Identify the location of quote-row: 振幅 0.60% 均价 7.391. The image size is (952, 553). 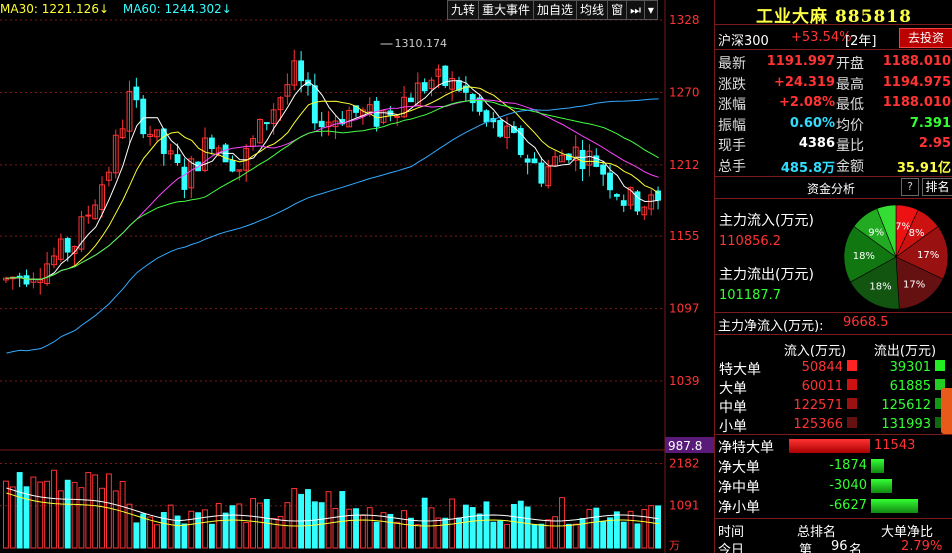
(833, 124).